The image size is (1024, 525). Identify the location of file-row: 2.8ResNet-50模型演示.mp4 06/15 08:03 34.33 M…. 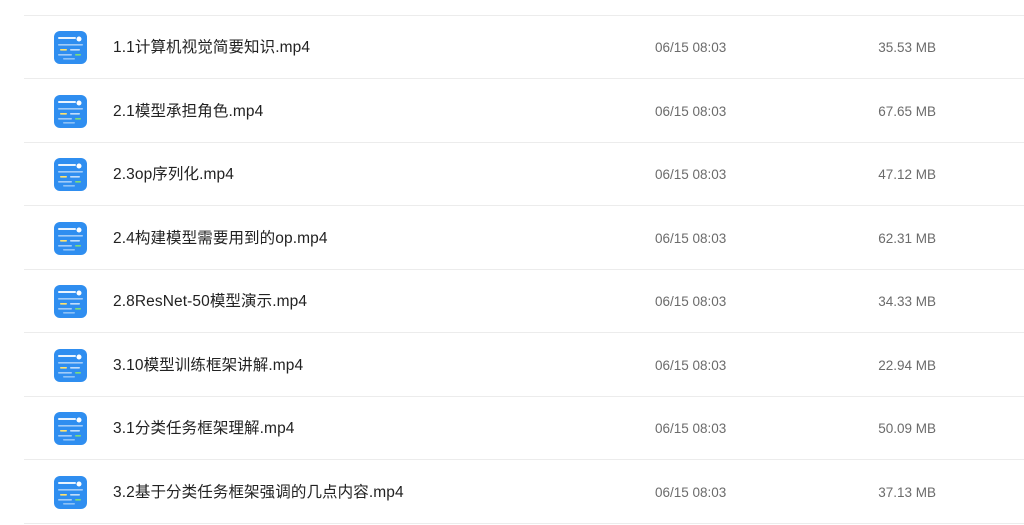
(524, 301).